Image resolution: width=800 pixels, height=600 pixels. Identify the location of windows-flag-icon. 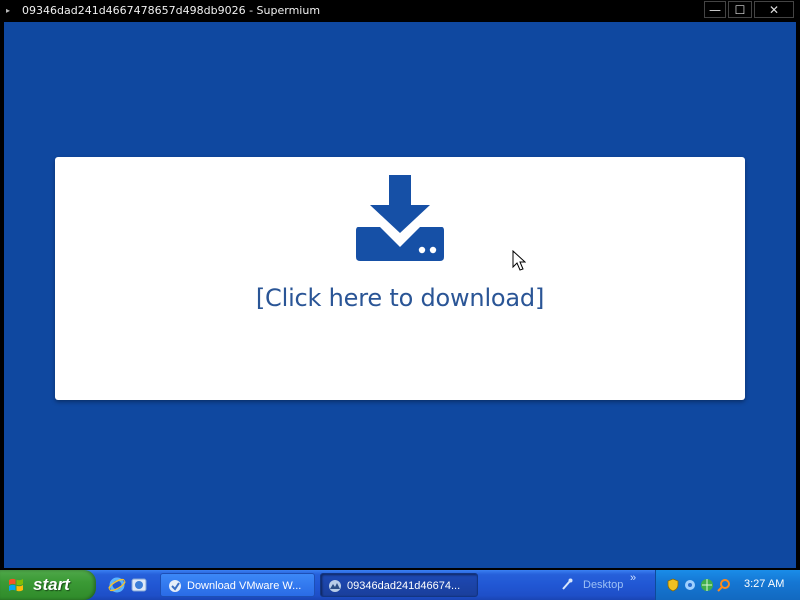
(16, 585).